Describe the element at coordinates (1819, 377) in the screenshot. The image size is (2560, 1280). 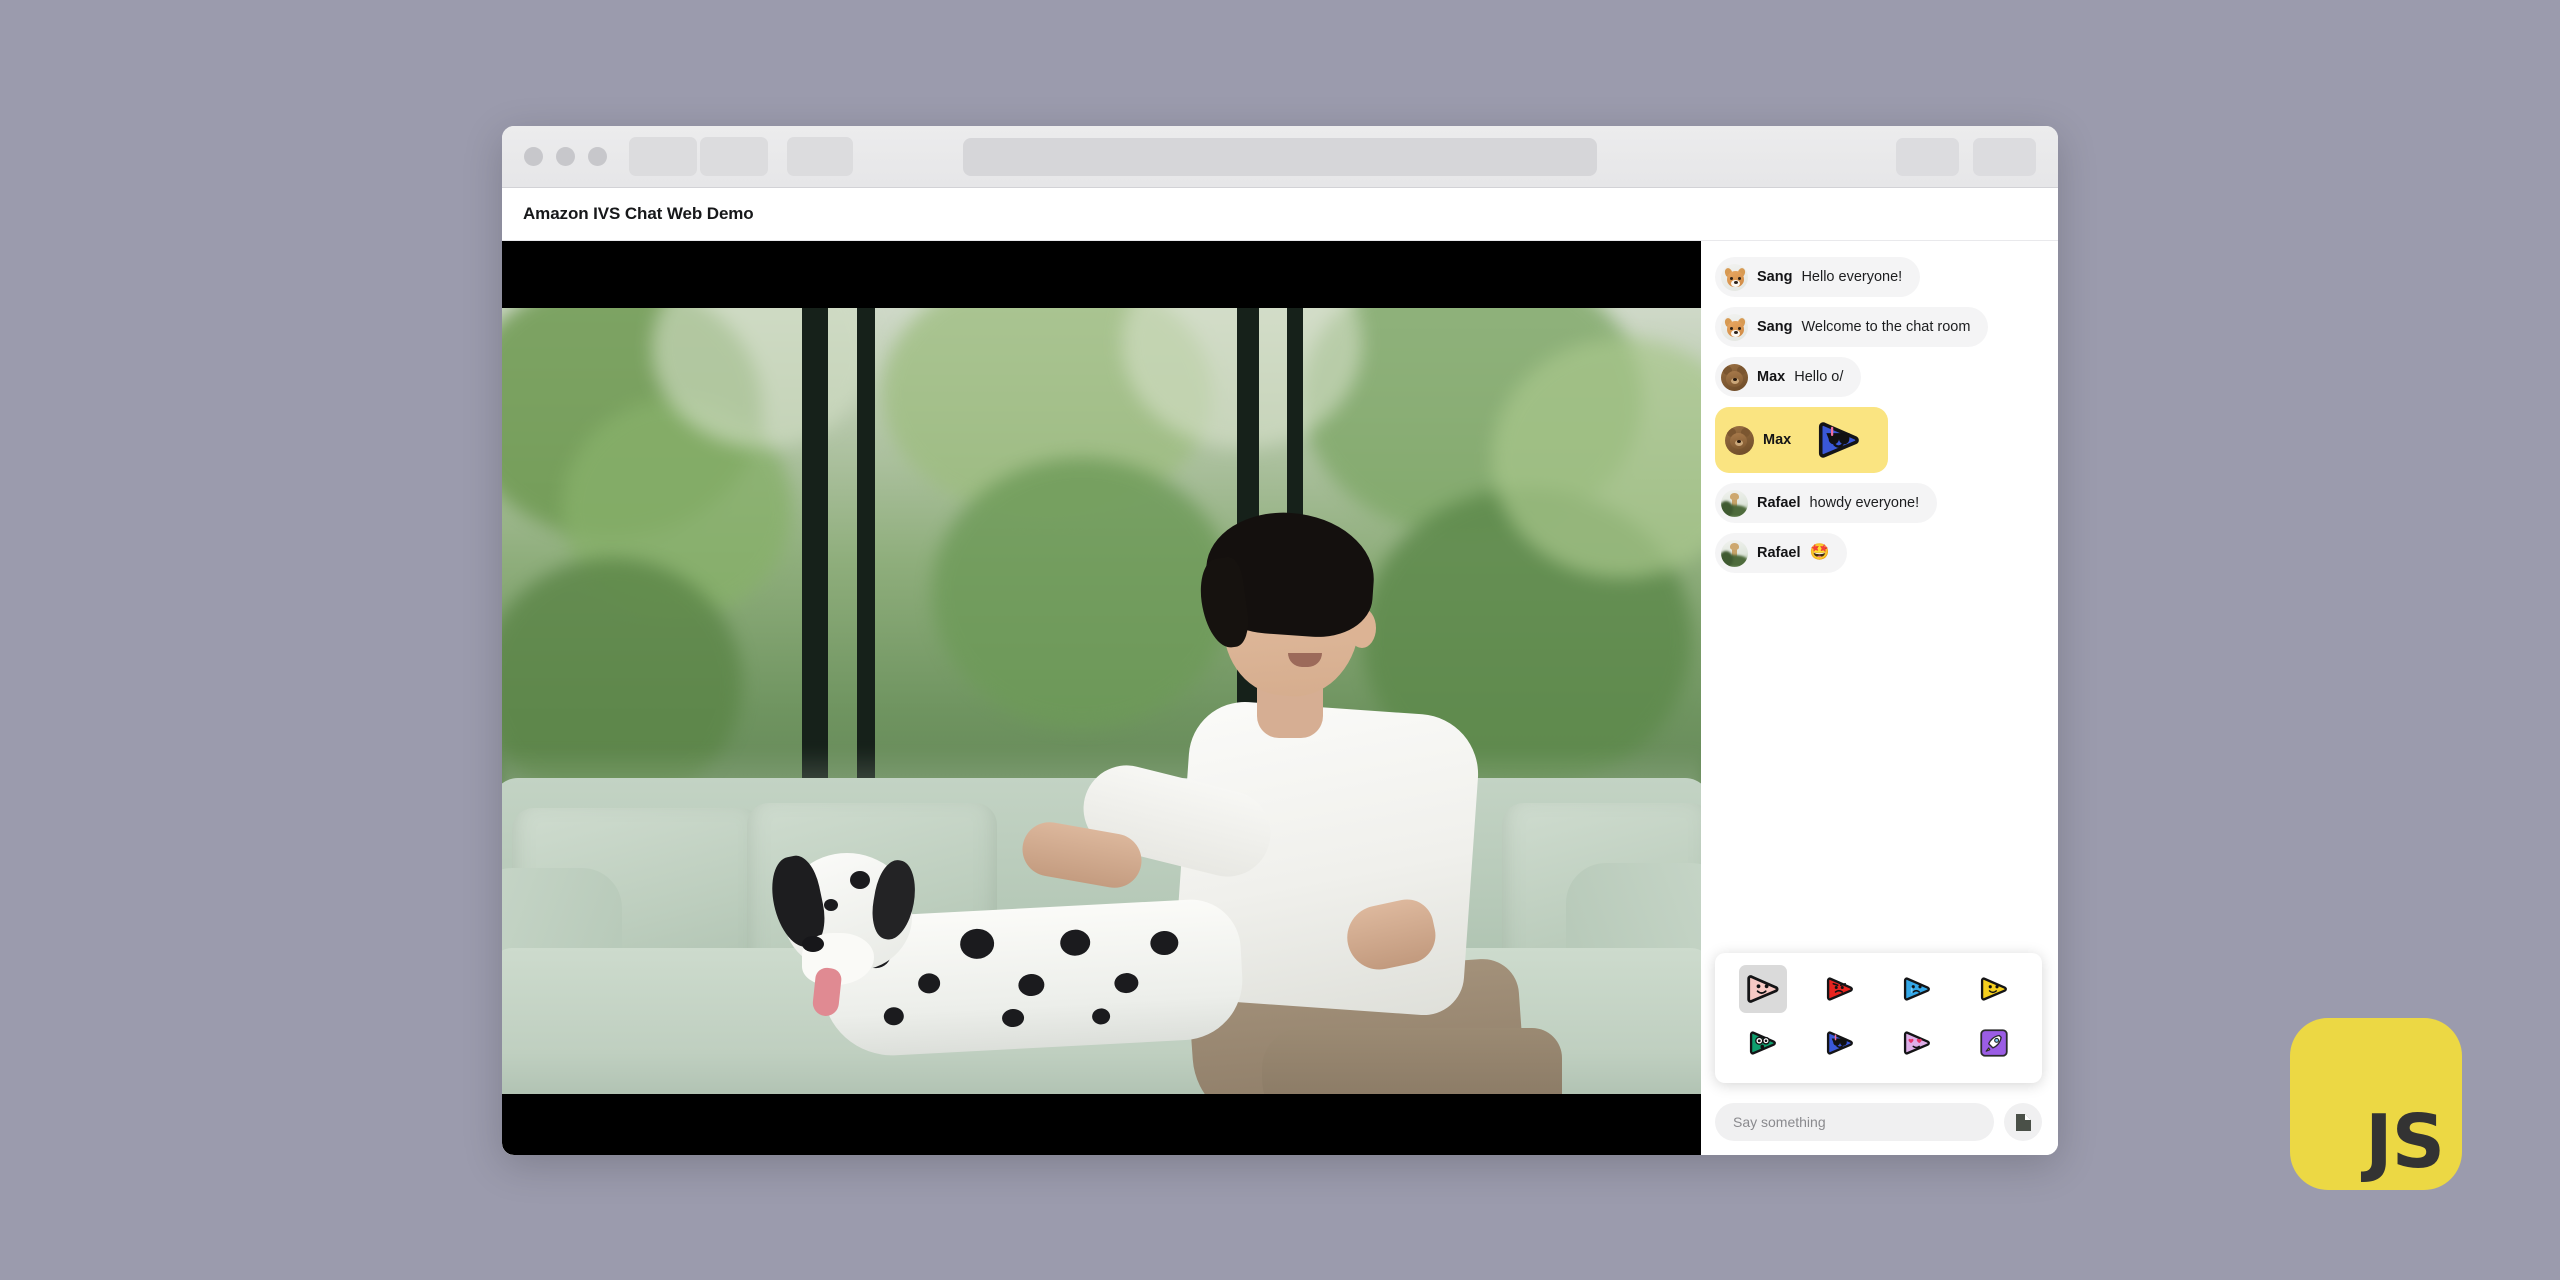
I see `chat-message-text: Hello o/` at that location.